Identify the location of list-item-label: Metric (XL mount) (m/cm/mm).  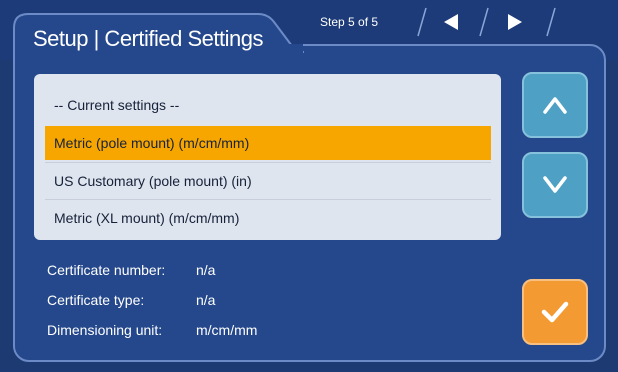
(147, 218).